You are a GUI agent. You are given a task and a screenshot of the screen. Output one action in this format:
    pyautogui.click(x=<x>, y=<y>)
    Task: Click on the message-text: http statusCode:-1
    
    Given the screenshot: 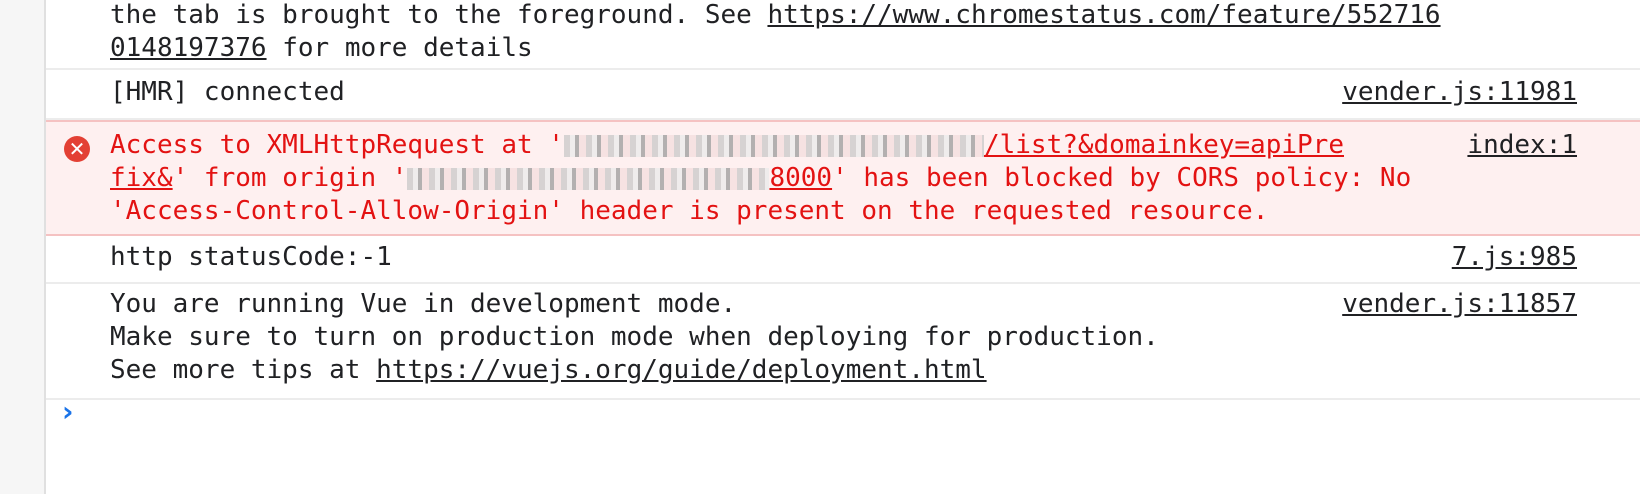 What is the action you would take?
    pyautogui.click(x=251, y=257)
    